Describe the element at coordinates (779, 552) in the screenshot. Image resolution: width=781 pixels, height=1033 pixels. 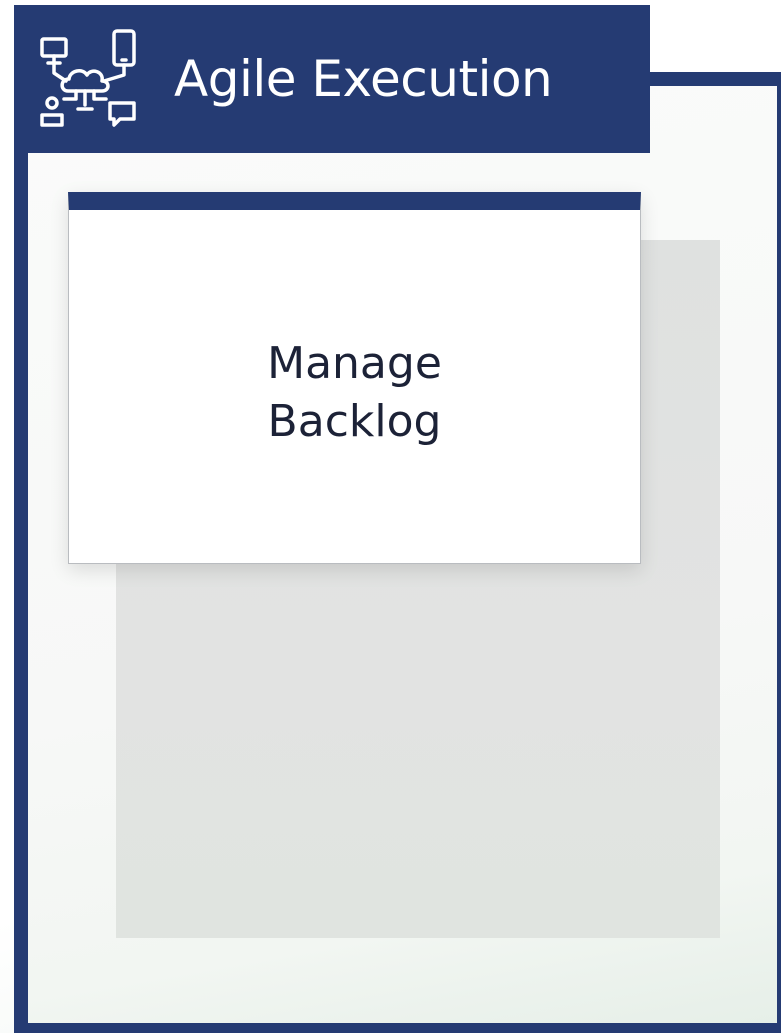
I see `frame-right-border` at that location.